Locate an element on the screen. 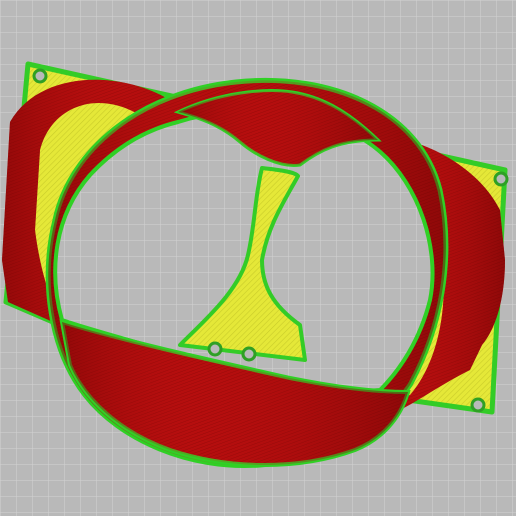  screw-hole-top-left is located at coordinates (40, 76).